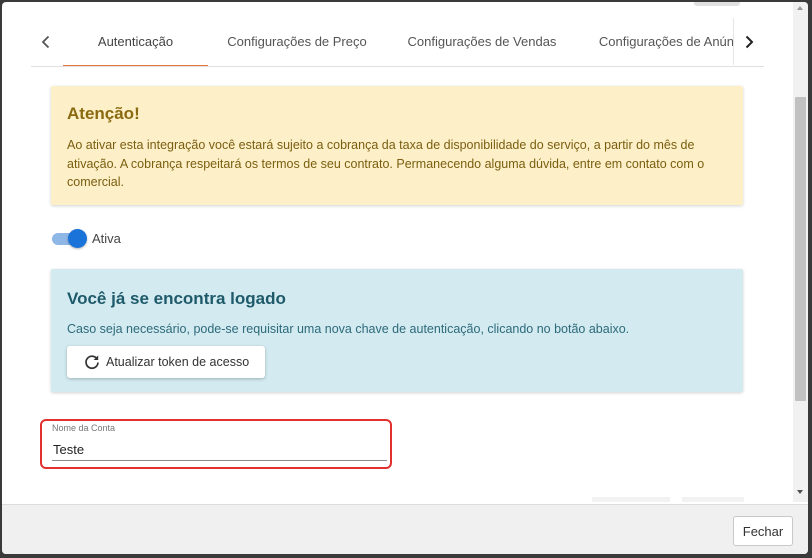  I want to click on chevron-left-icon, so click(45, 42).